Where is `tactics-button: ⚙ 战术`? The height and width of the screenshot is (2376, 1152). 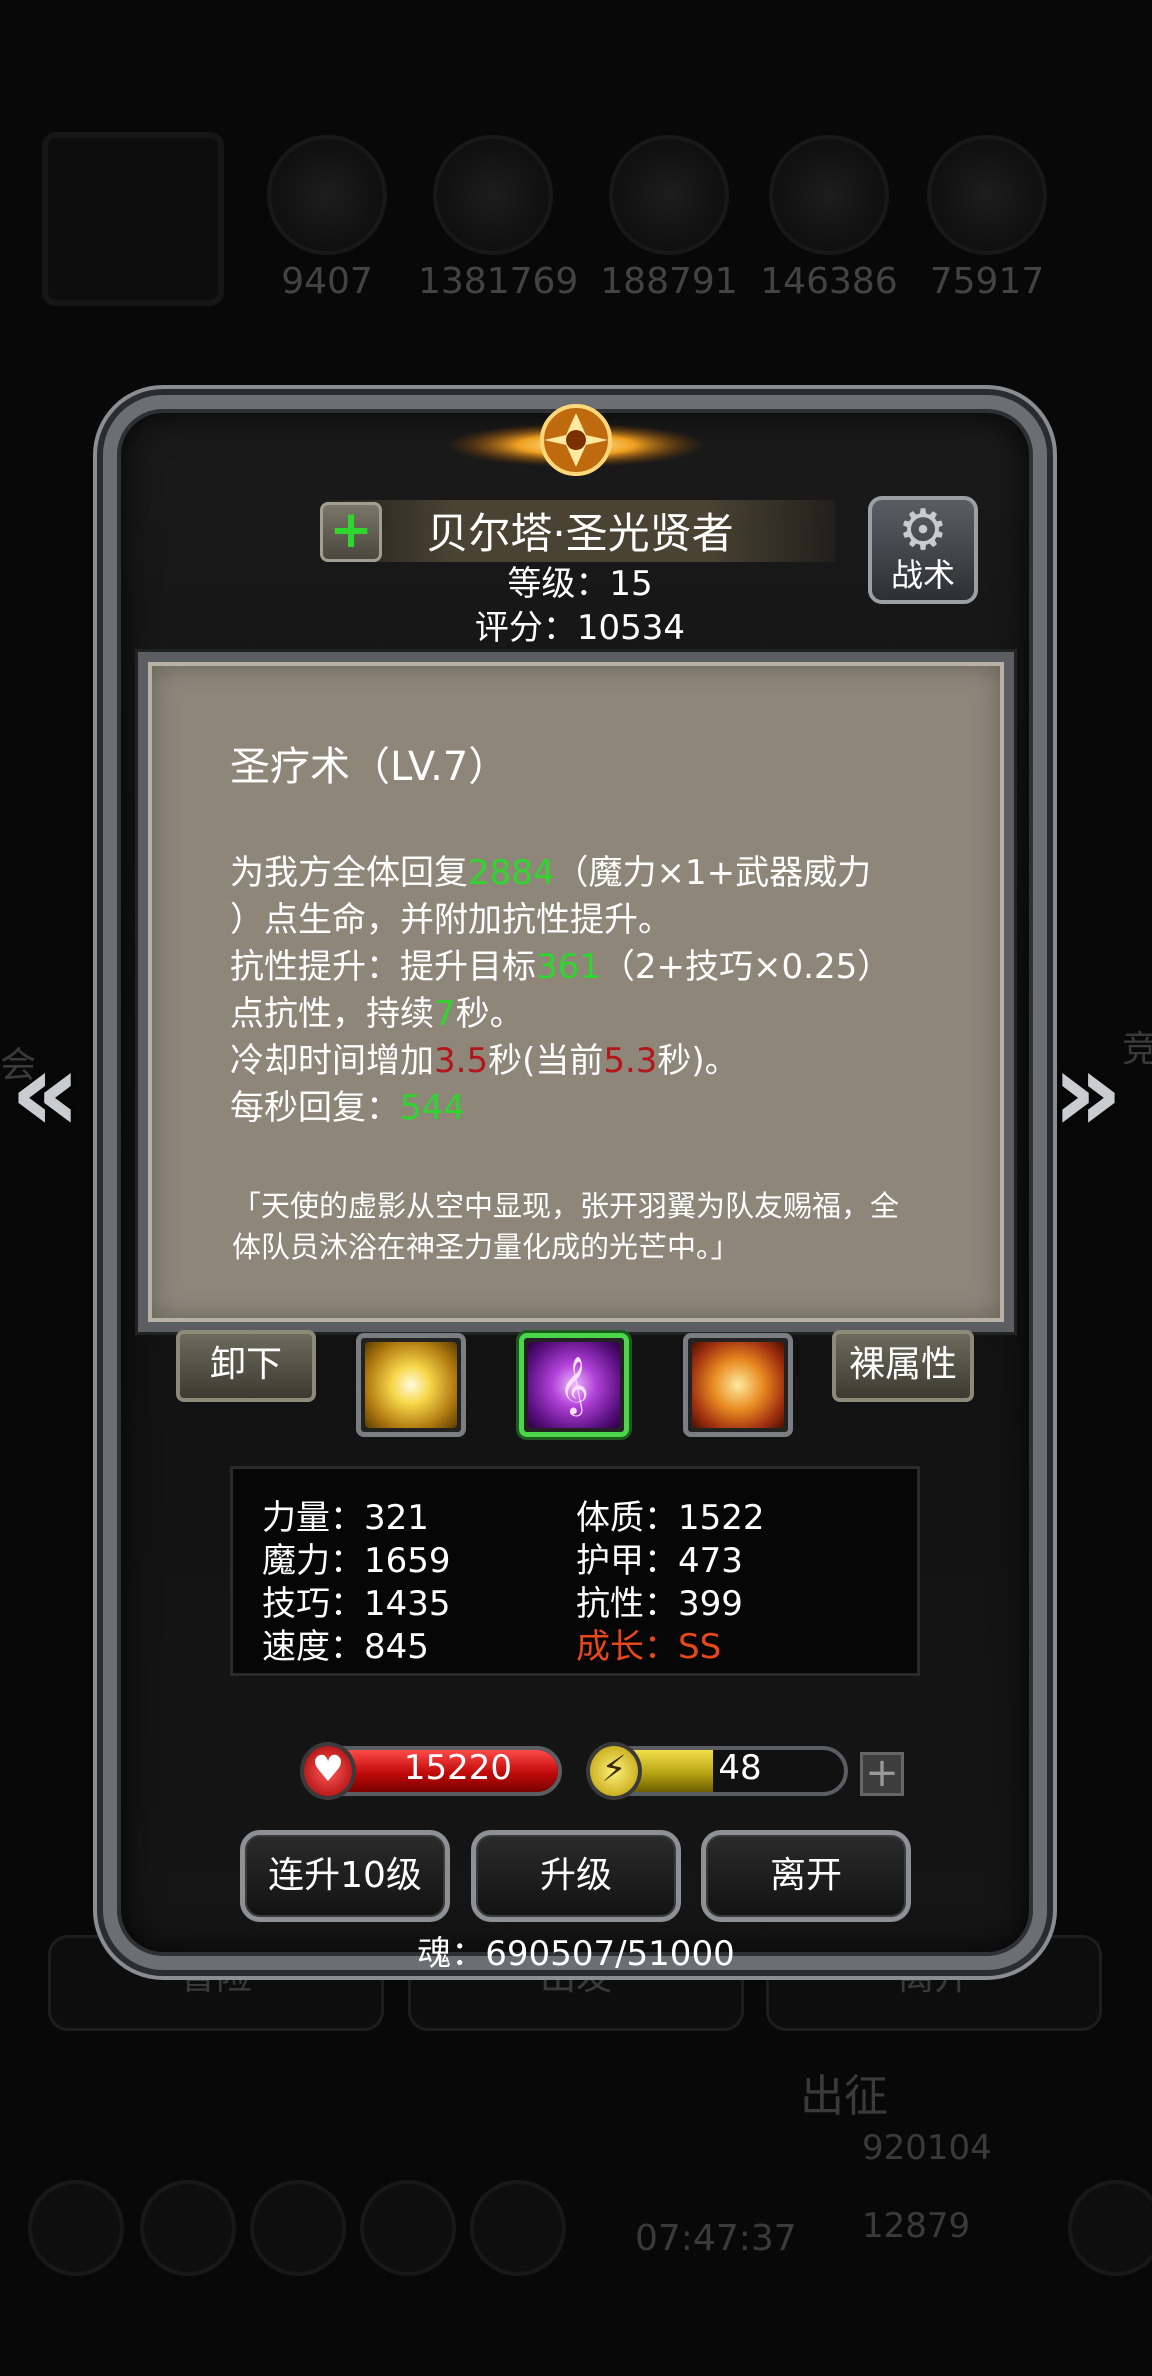
tactics-button: ⚙ 战术 is located at coordinates (923, 550).